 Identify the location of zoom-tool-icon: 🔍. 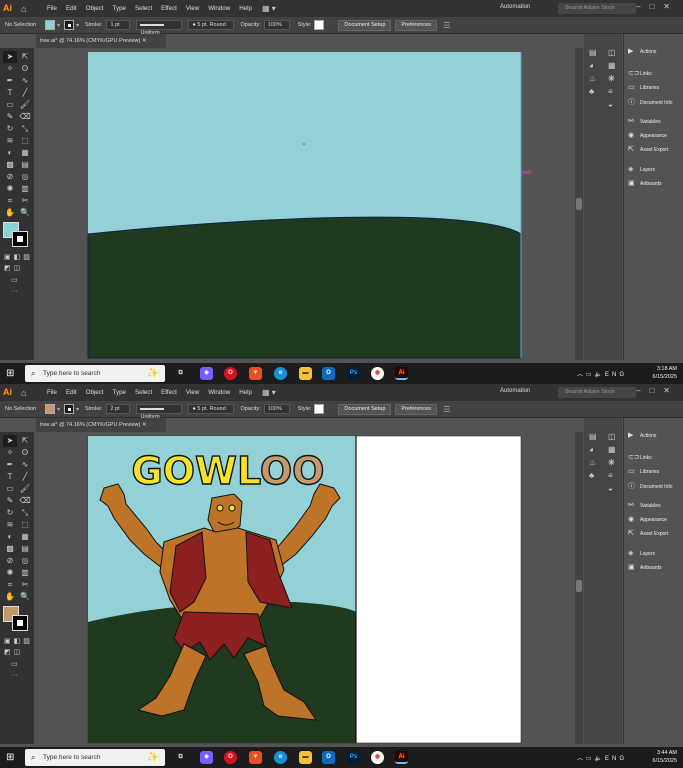
(25, 597).